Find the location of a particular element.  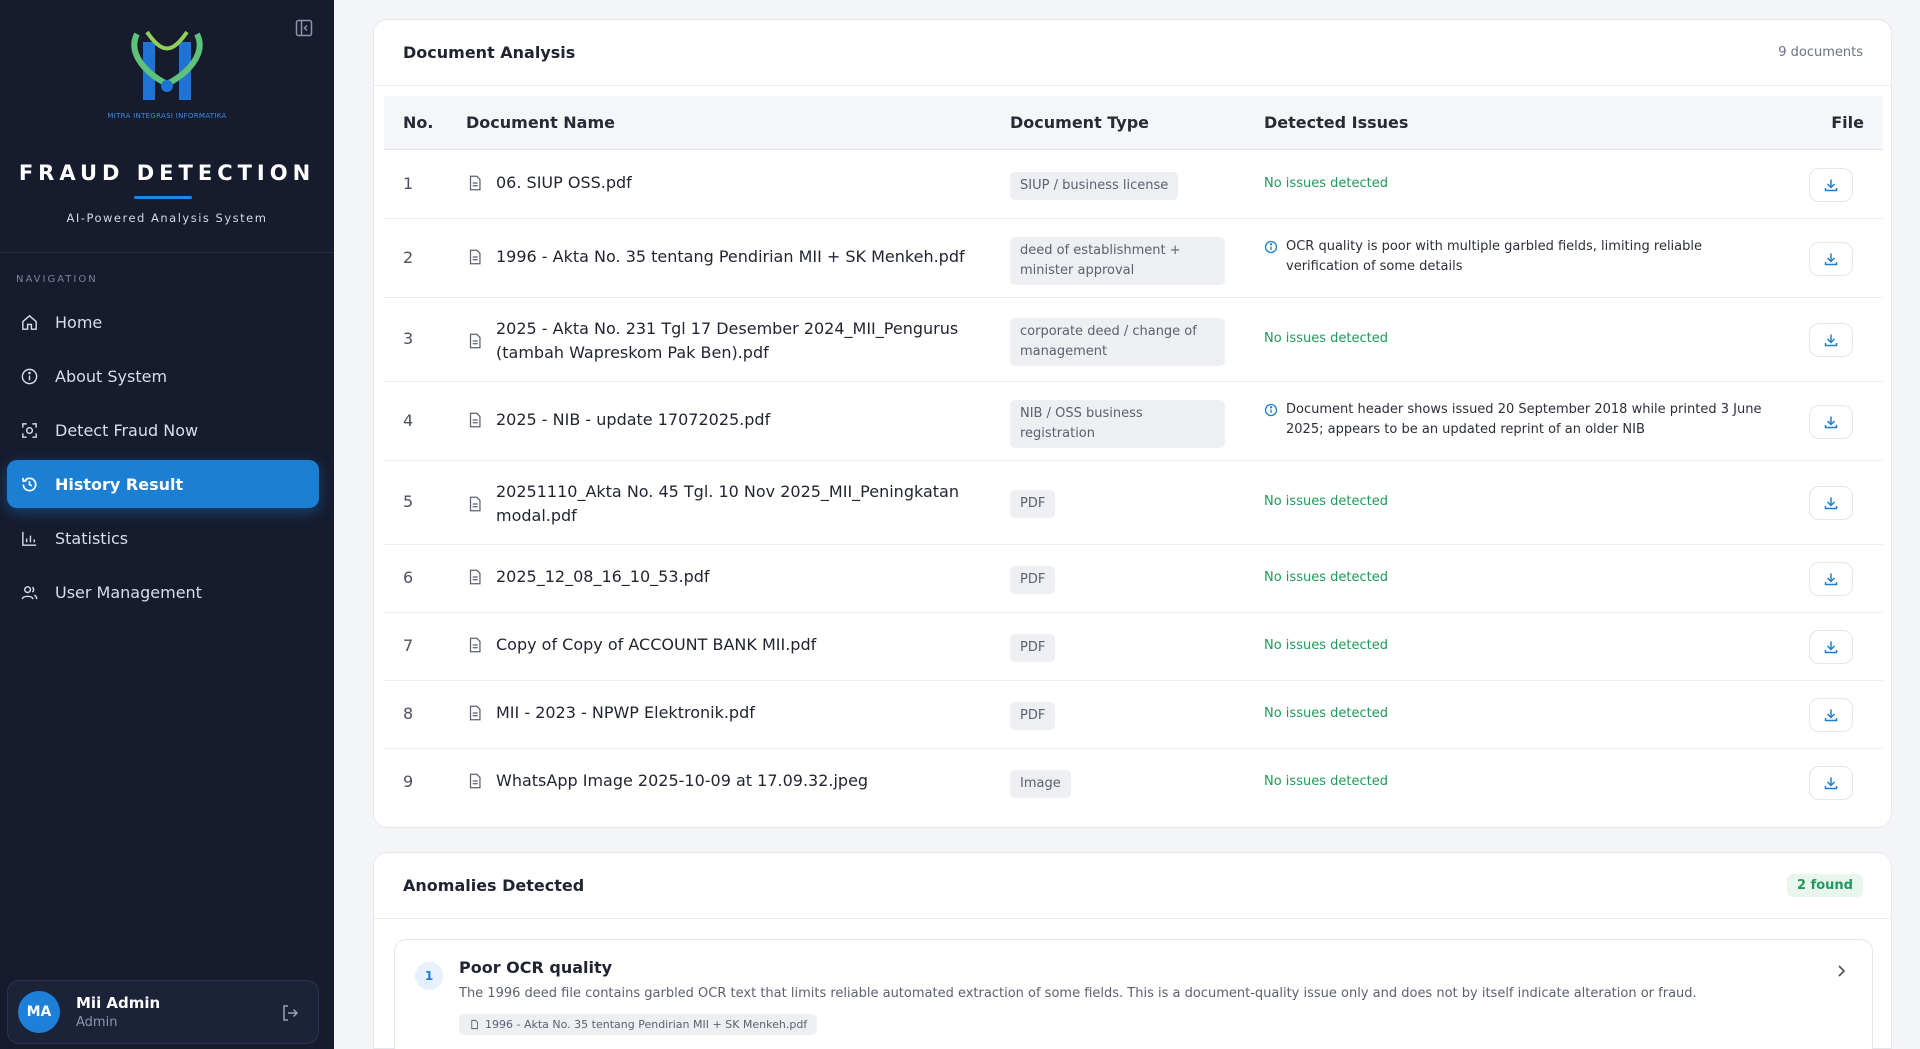

chevron-right-icon is located at coordinates (1842, 971).